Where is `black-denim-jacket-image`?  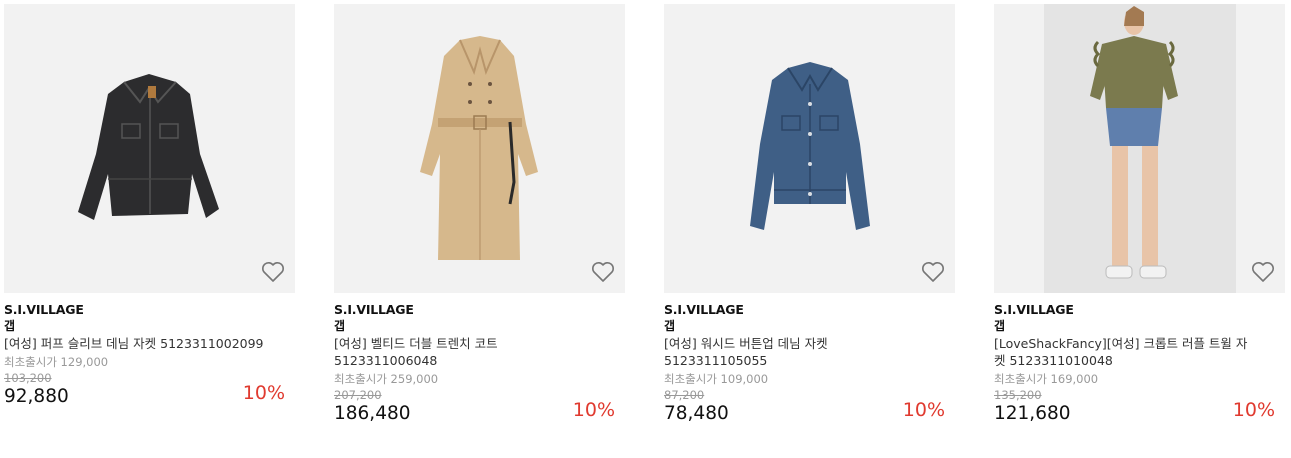 black-denim-jacket-image is located at coordinates (148, 147).